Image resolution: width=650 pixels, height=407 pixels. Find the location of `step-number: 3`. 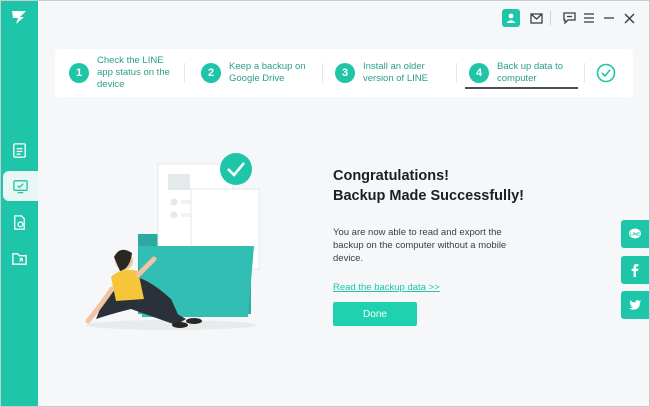

step-number: 3 is located at coordinates (345, 73).